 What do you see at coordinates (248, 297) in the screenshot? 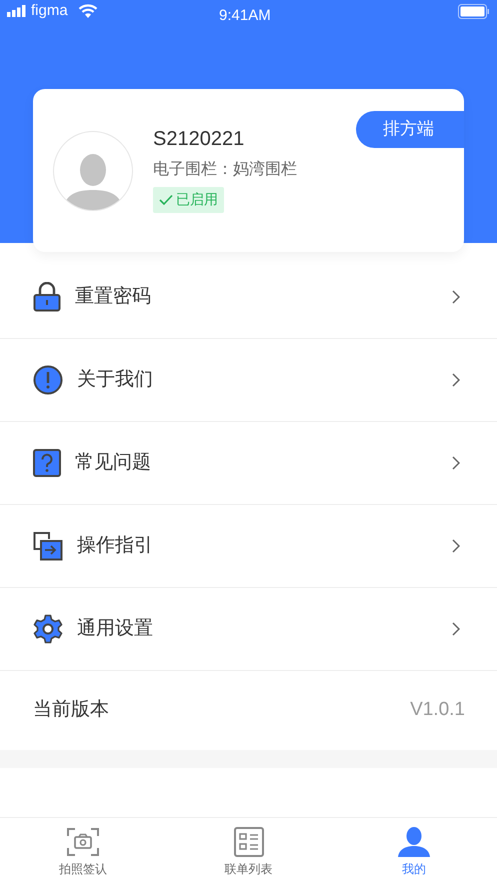
I see `menu-item: 重置密码` at bounding box center [248, 297].